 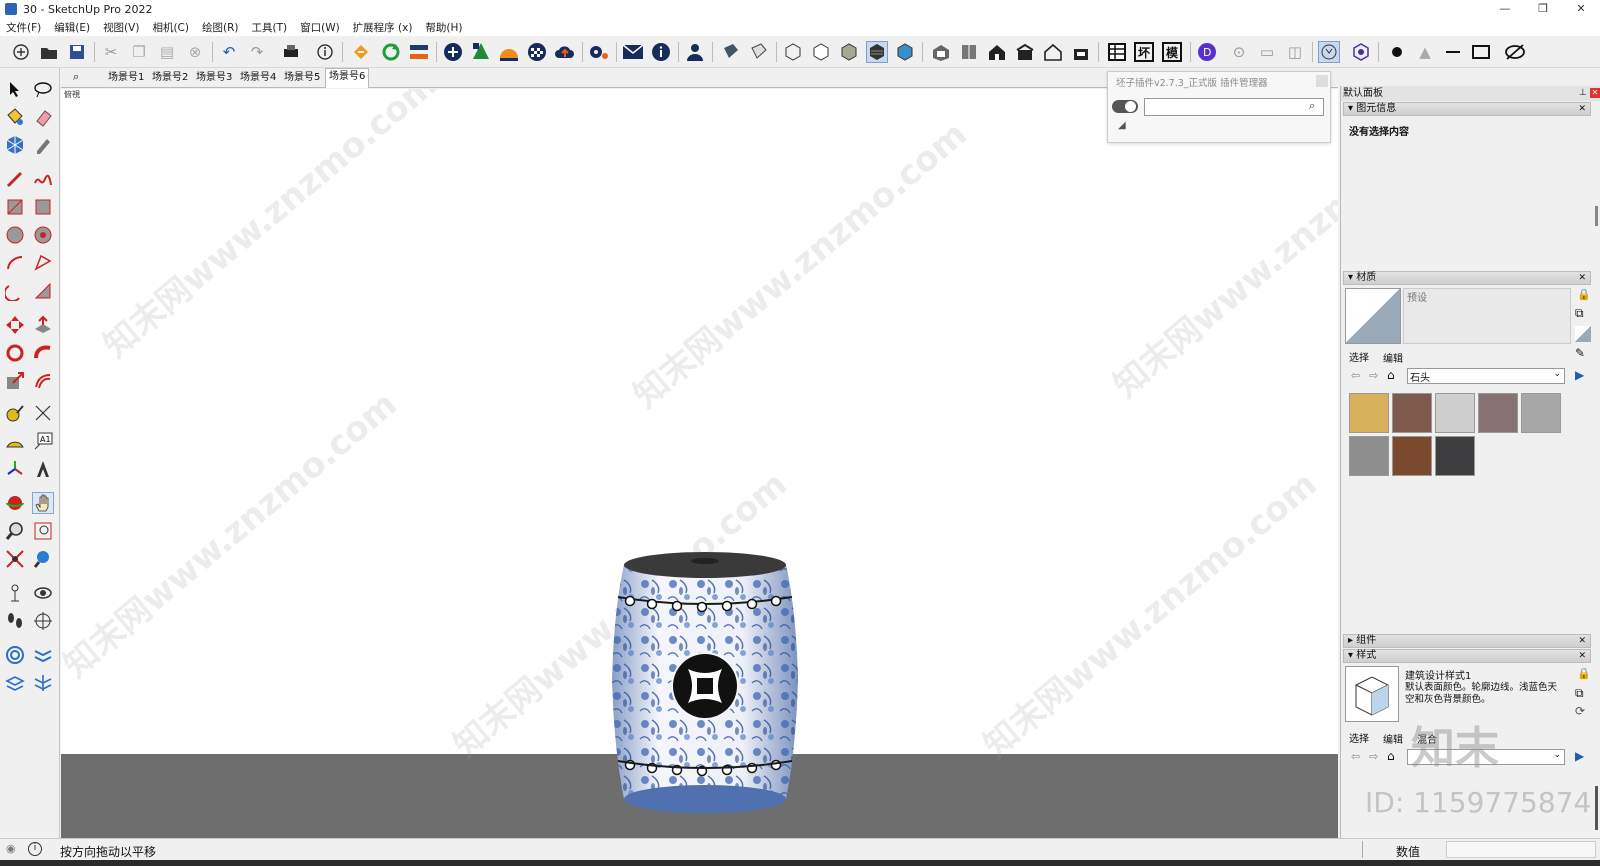 I want to click on section-dot-icon, so click(x=1397, y=52).